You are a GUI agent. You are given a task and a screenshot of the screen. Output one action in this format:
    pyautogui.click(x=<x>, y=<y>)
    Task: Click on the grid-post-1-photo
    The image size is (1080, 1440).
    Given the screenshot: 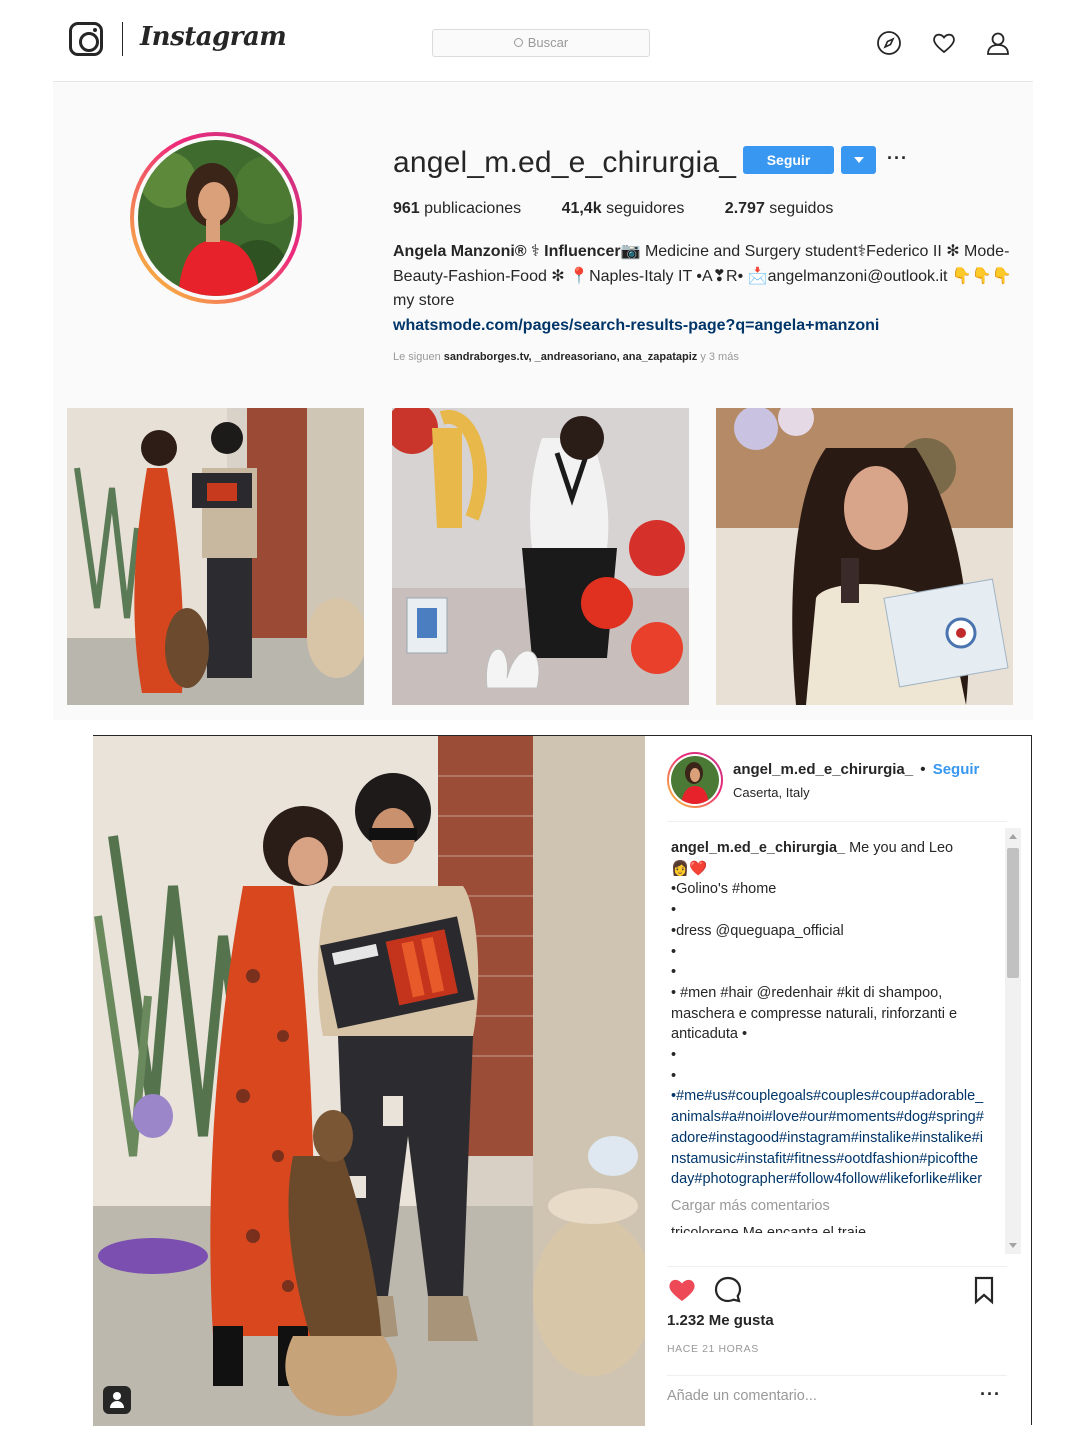 What is the action you would take?
    pyautogui.click(x=215, y=556)
    